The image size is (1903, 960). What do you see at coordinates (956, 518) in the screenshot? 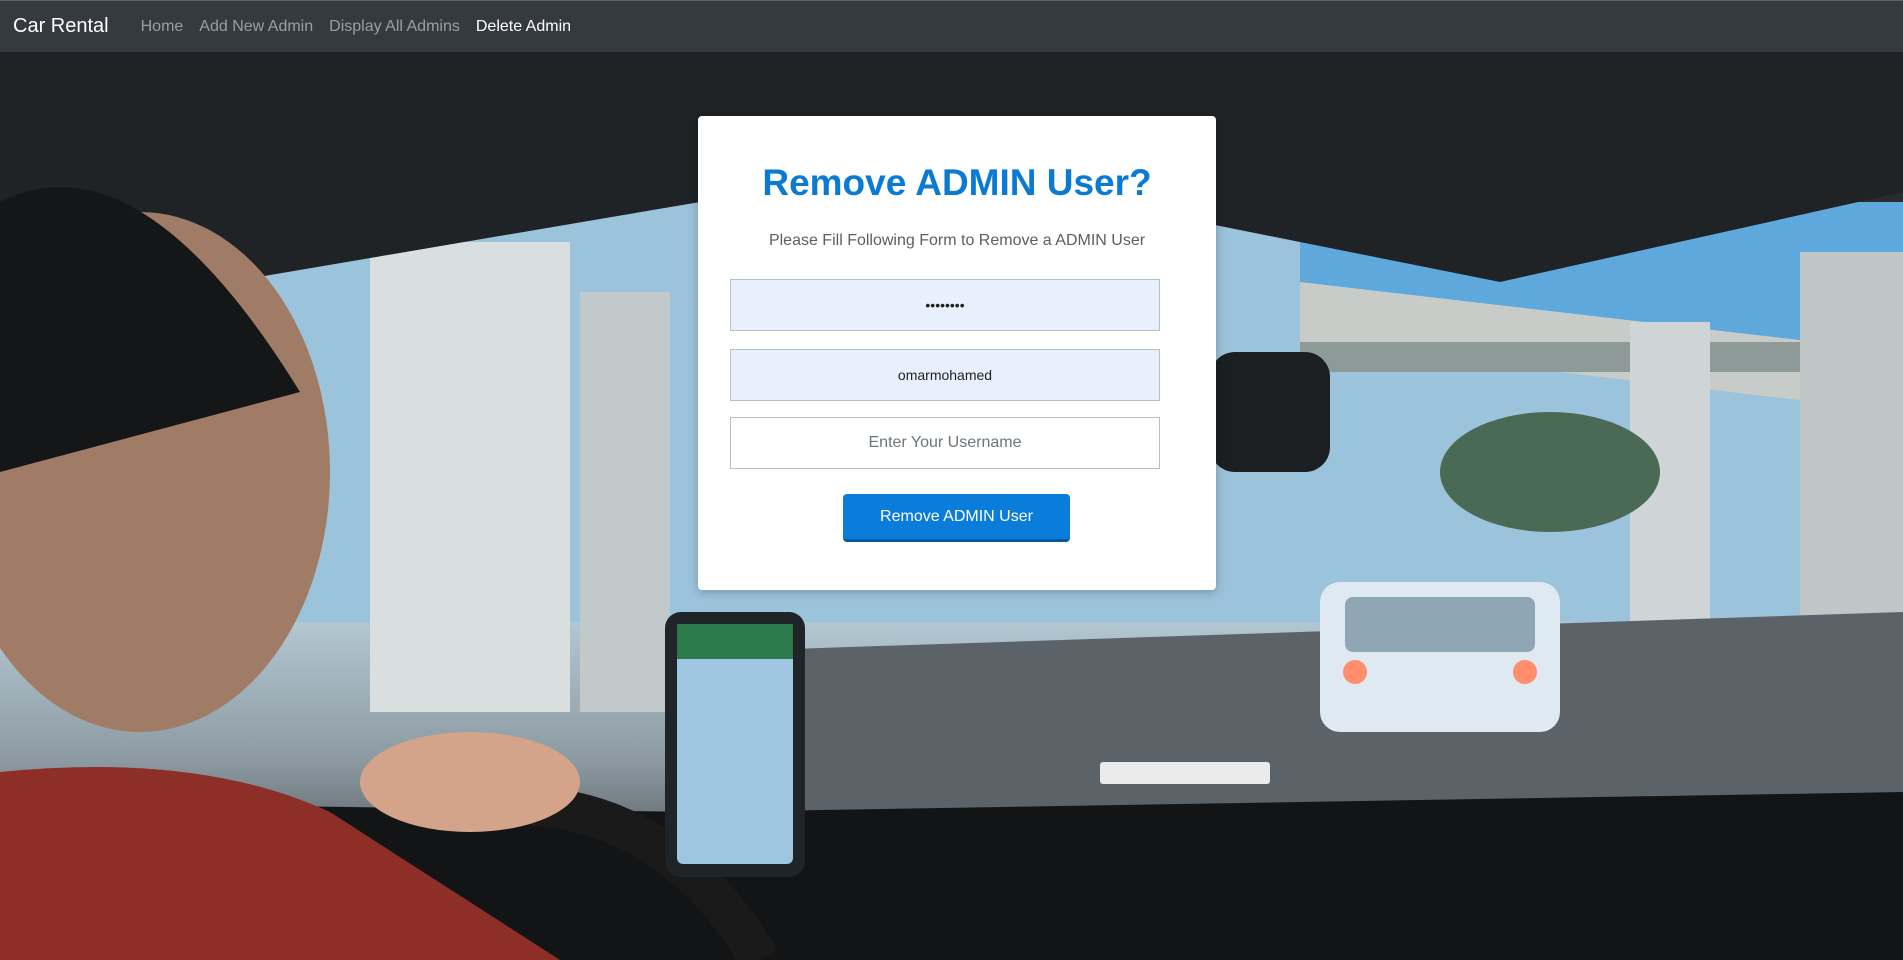
I see `remove-admin-button: Remove ADMIN User` at bounding box center [956, 518].